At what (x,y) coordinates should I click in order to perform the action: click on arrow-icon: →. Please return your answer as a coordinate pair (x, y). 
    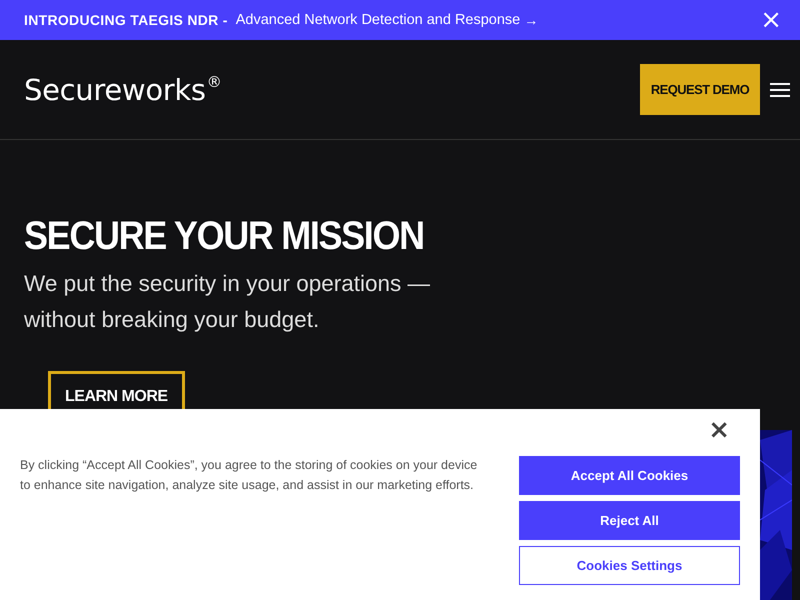
    Looking at the image, I should click on (531, 20).